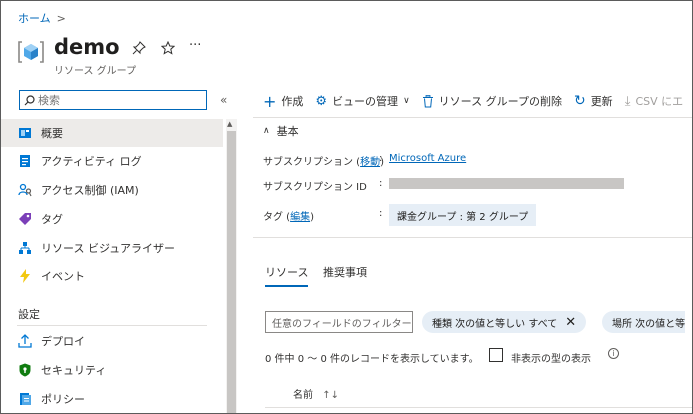 The height and width of the screenshot is (414, 693). I want to click on pin-icon, so click(139, 48).